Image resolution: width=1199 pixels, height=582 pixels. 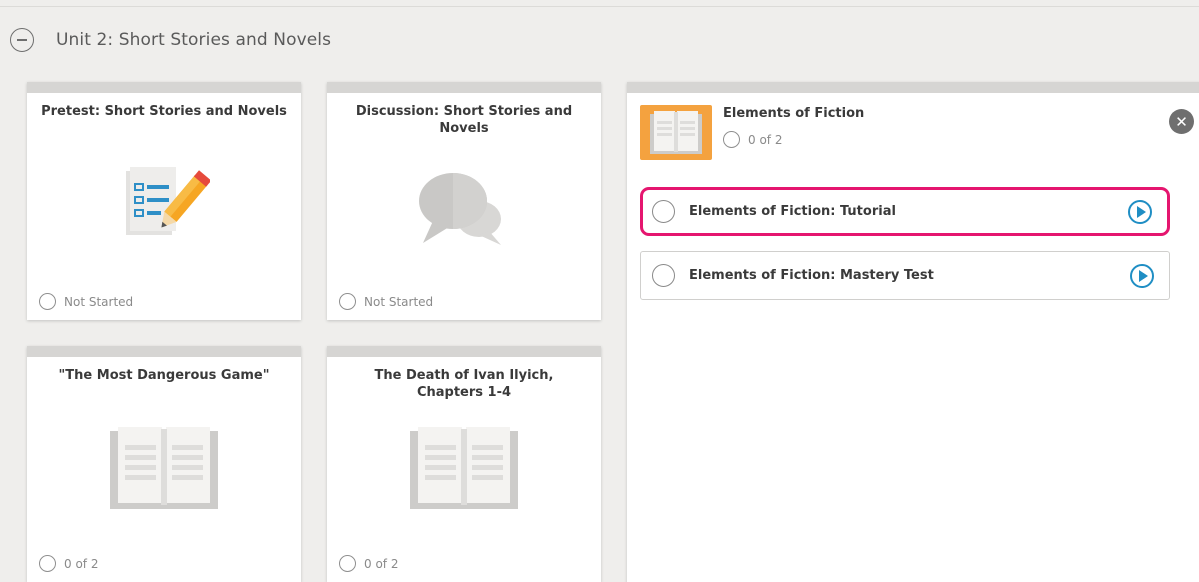 I want to click on lesson-progress: 0 of 2, so click(x=752, y=139).